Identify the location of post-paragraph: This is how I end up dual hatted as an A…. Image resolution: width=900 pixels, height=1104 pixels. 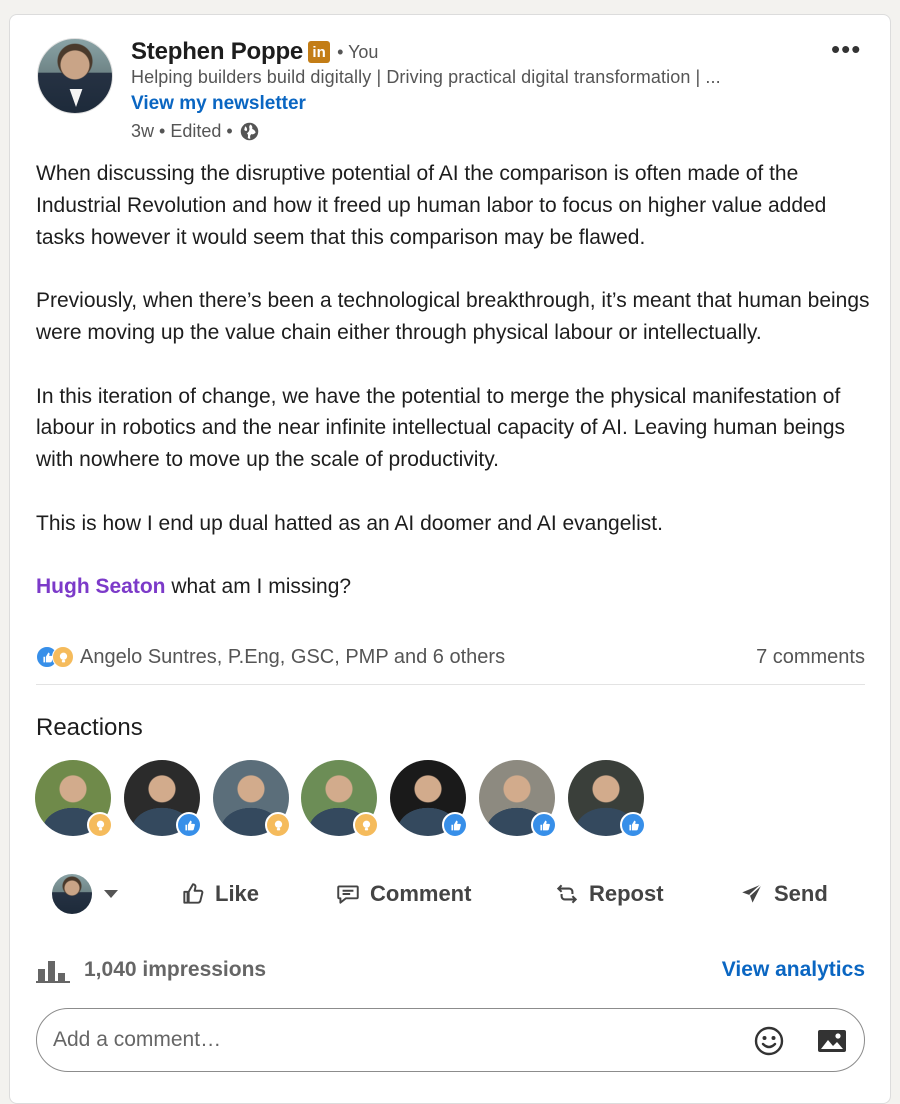
(349, 523).